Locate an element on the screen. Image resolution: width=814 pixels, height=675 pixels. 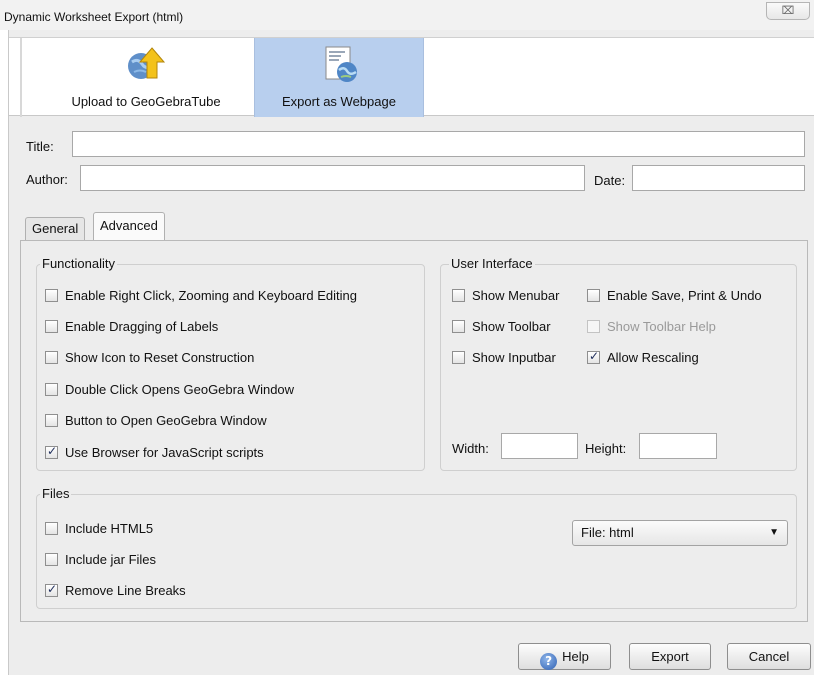
remove-line-breaks-checkbox: Remove Line Breaks is located at coordinates (115, 590).